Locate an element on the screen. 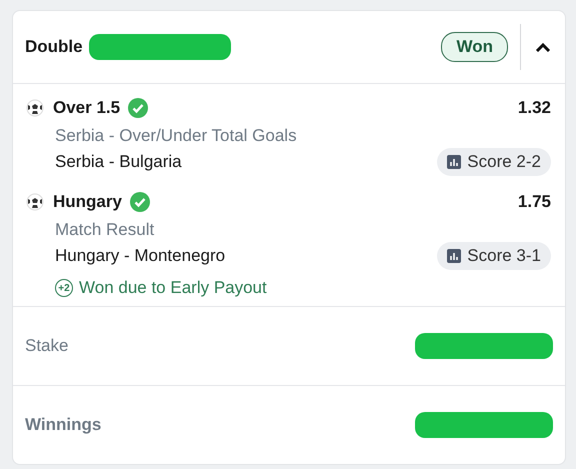 The height and width of the screenshot is (469, 576). market-name: Serbia - Over/Under Total Goals is located at coordinates (176, 136).